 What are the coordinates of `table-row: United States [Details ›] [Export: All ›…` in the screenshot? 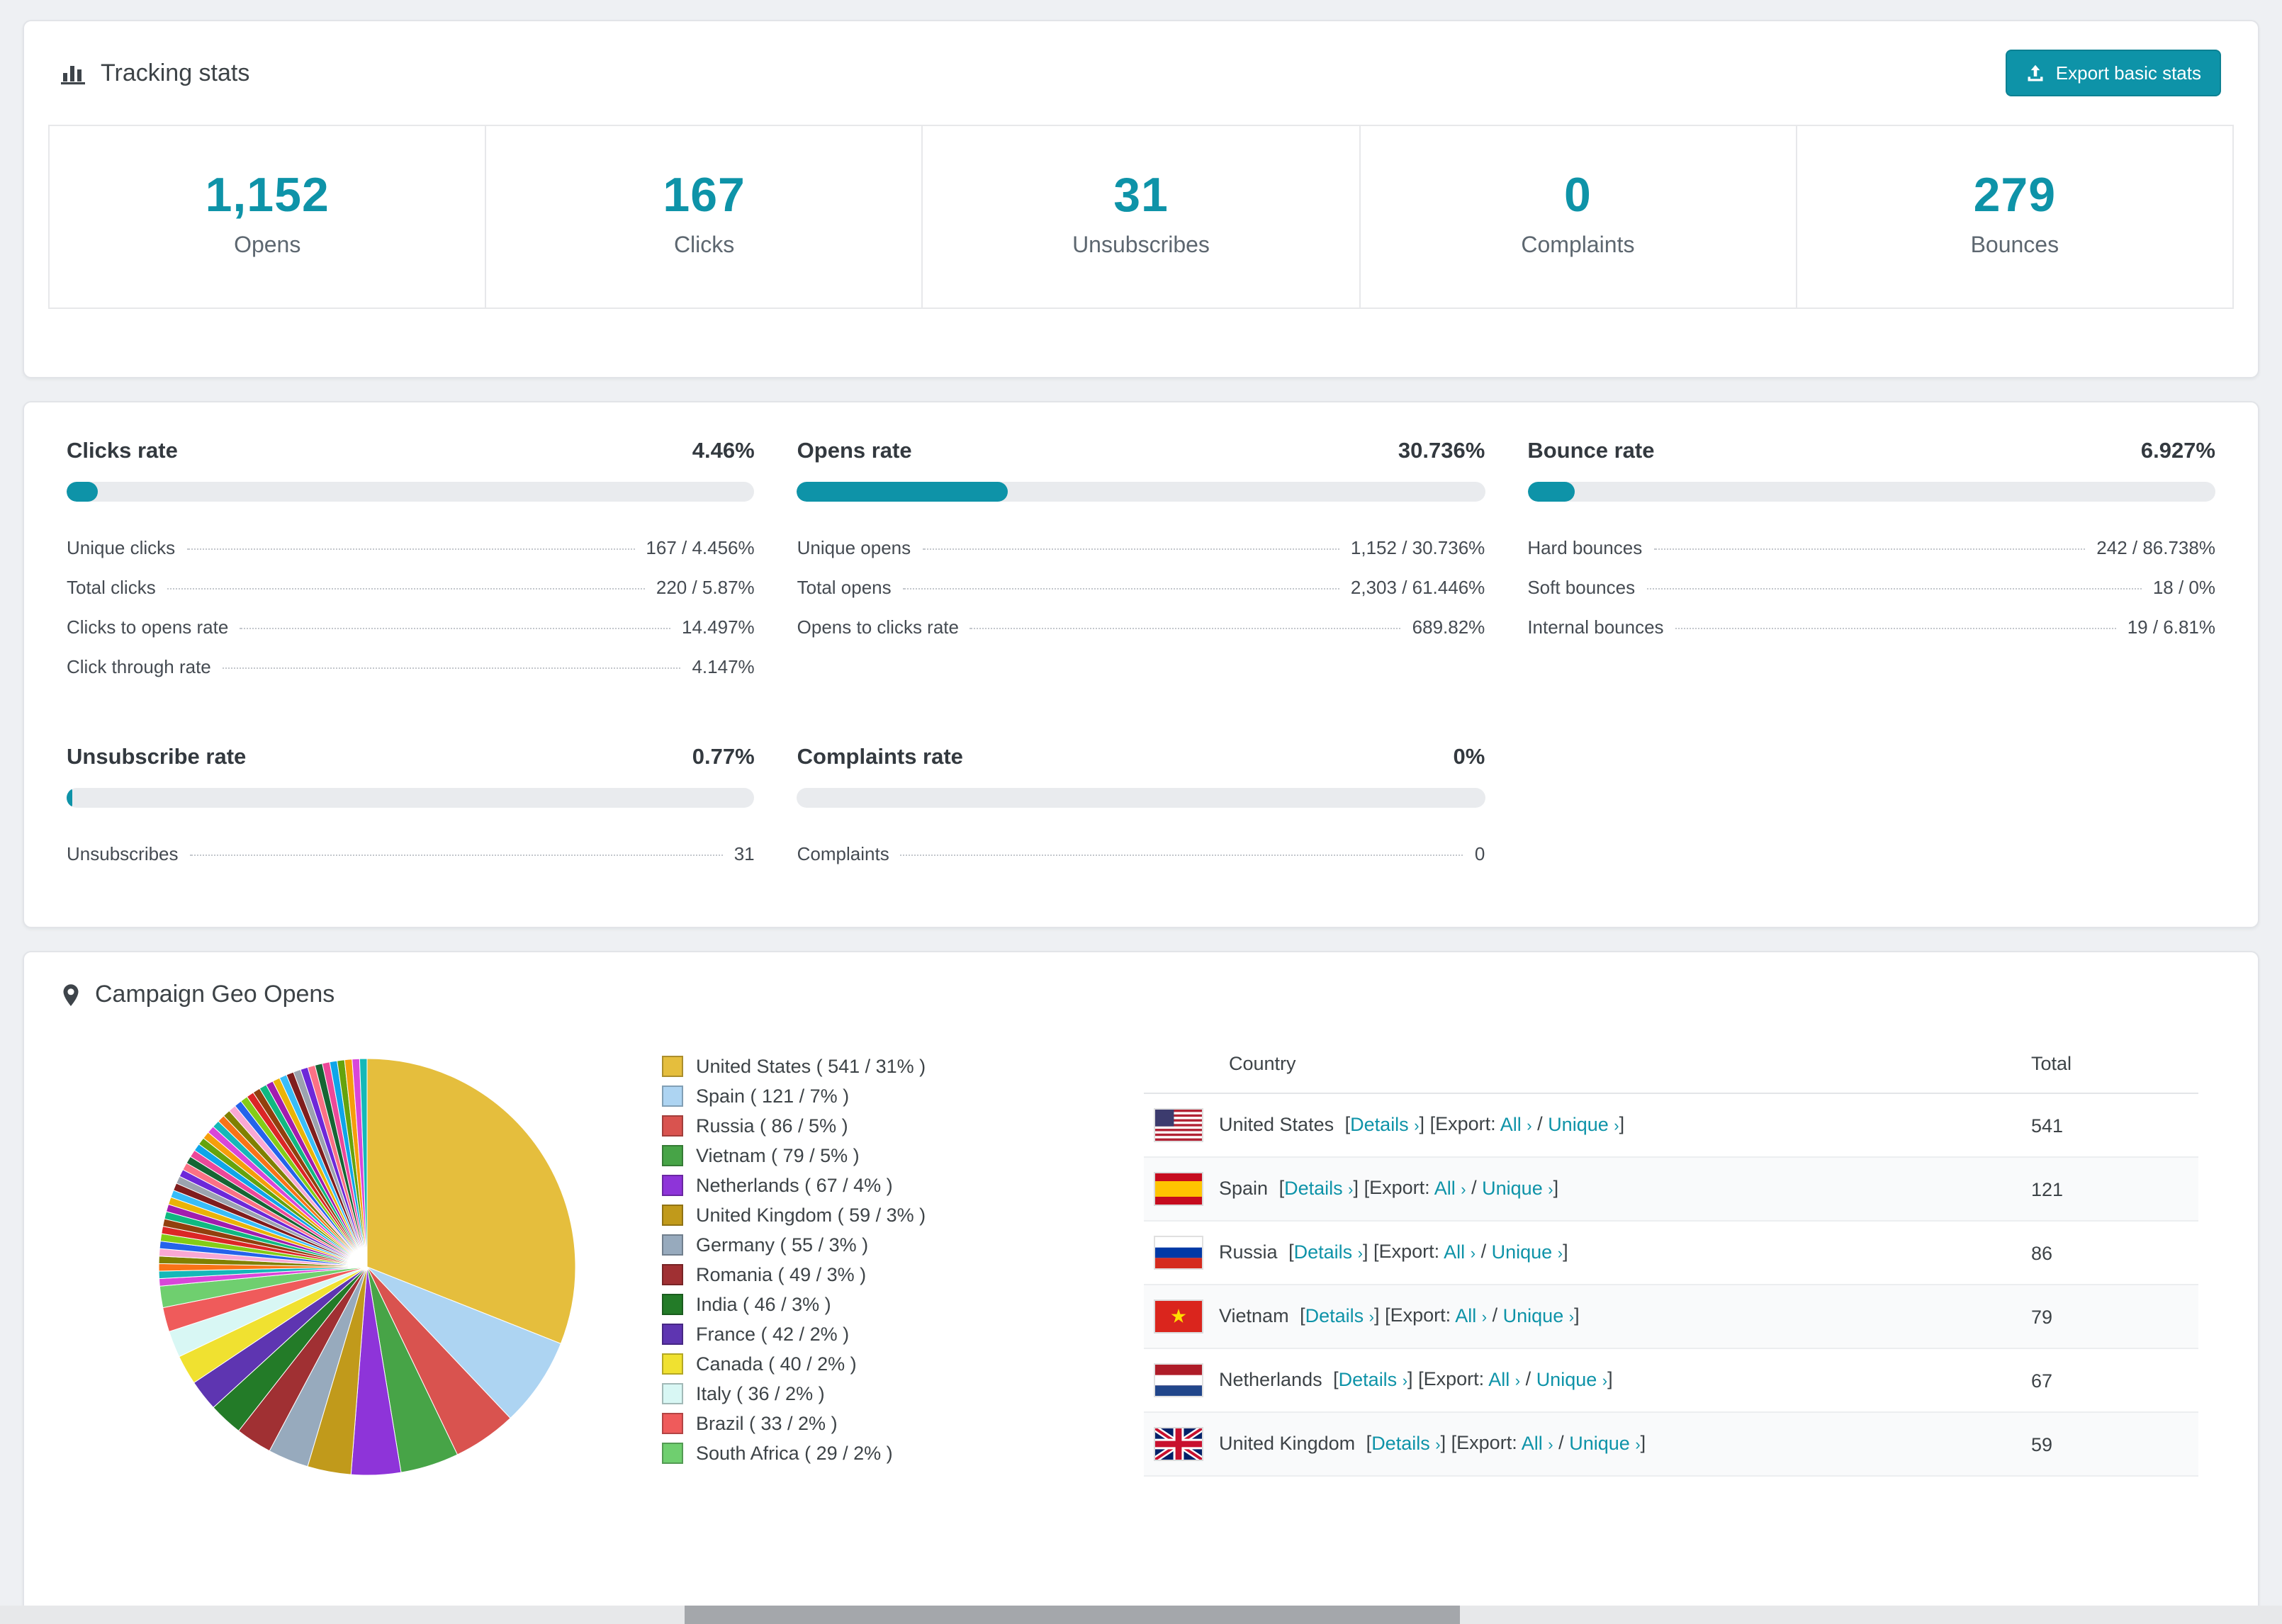 It's located at (1671, 1125).